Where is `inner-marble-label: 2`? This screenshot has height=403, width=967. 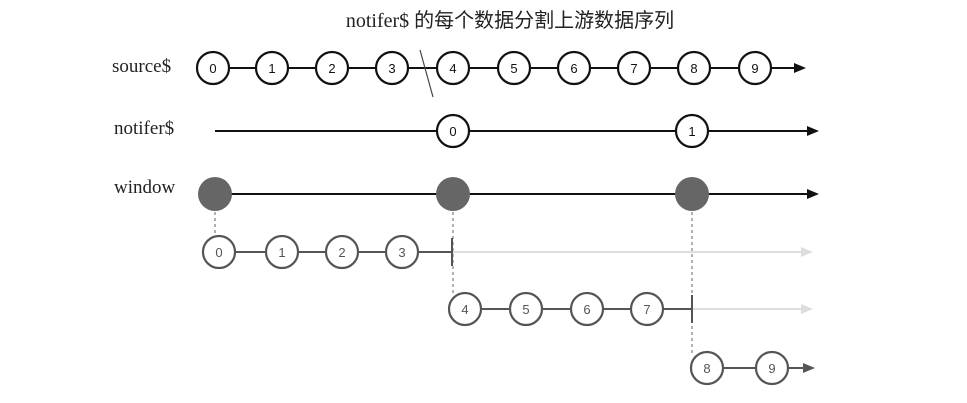 inner-marble-label: 2 is located at coordinates (341, 252).